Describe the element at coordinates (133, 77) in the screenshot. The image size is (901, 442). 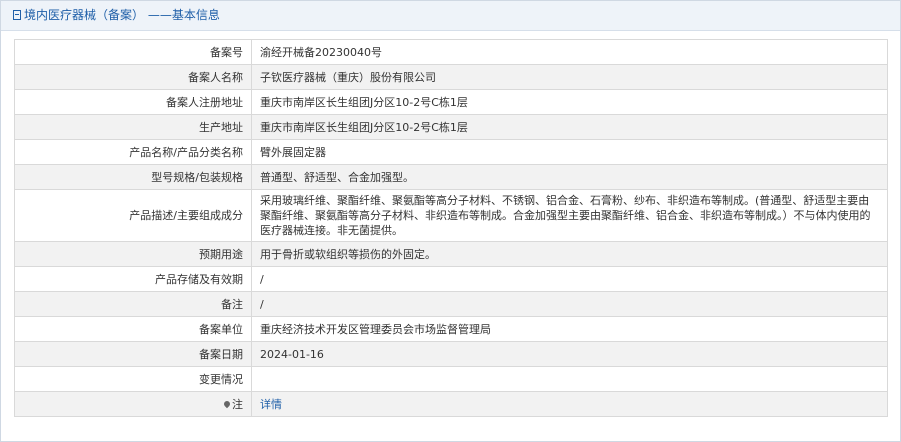
I see `row-label: 备案人名称` at that location.